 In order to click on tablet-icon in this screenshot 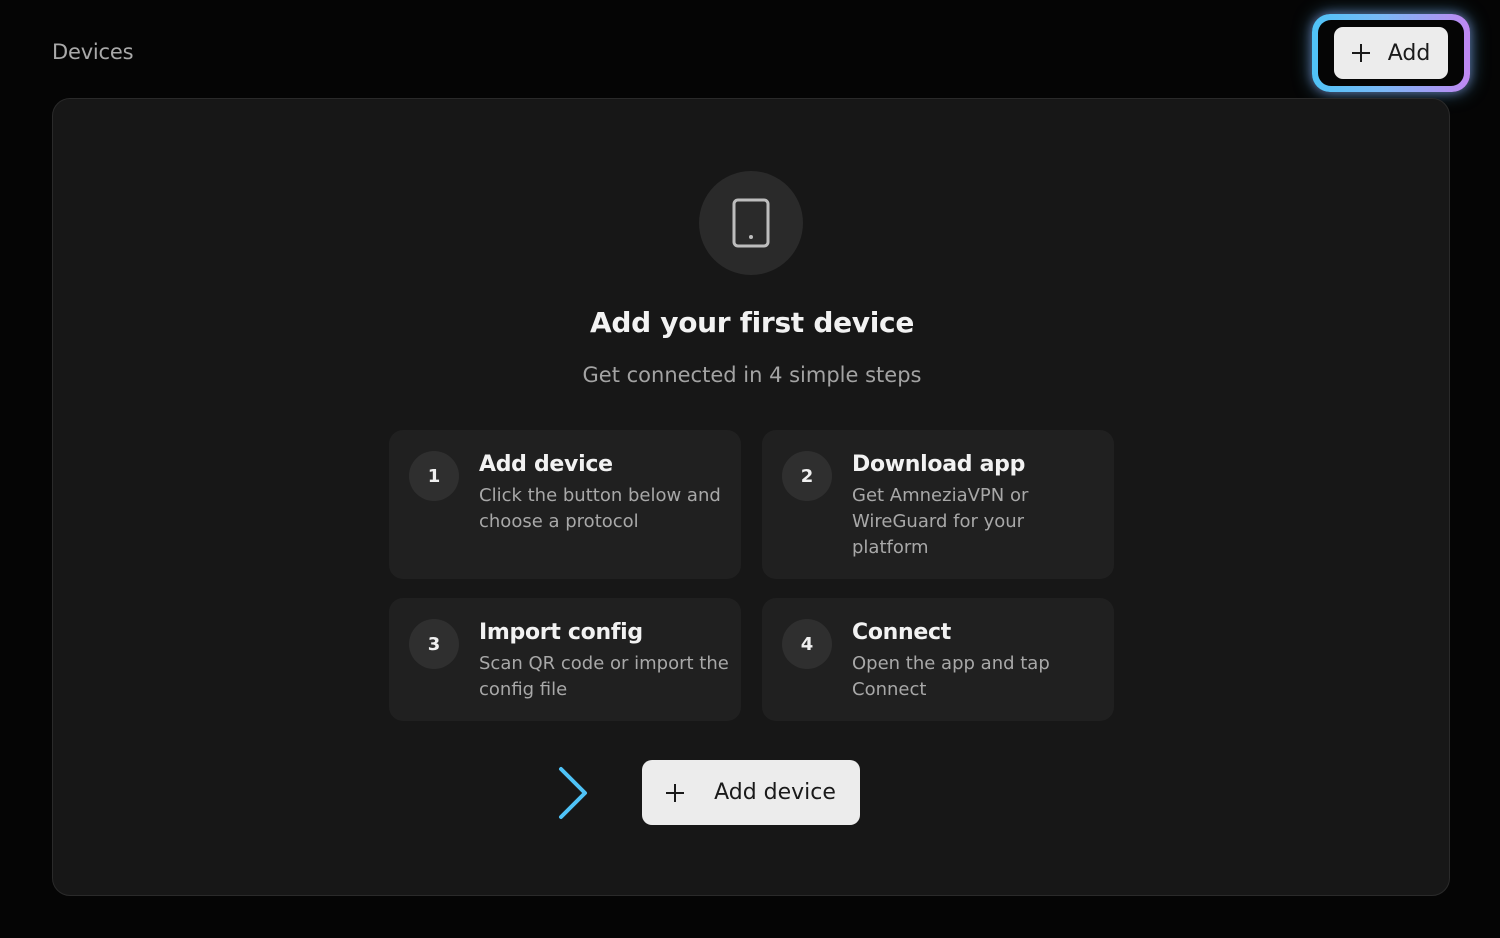, I will do `click(751, 223)`.